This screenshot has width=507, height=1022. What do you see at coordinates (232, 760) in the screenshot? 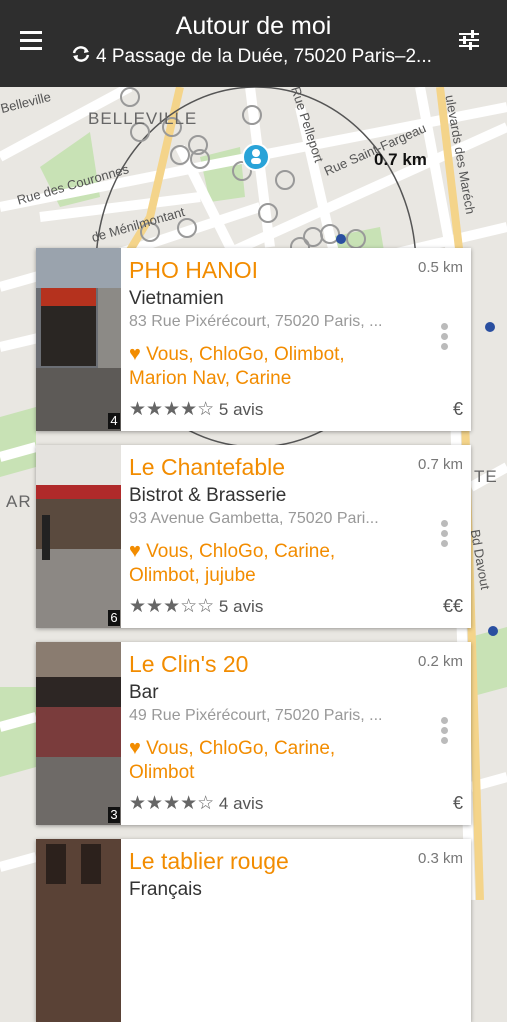
I see `liked-by-names: Vous, ChloGo, Carine, Olimbot` at bounding box center [232, 760].